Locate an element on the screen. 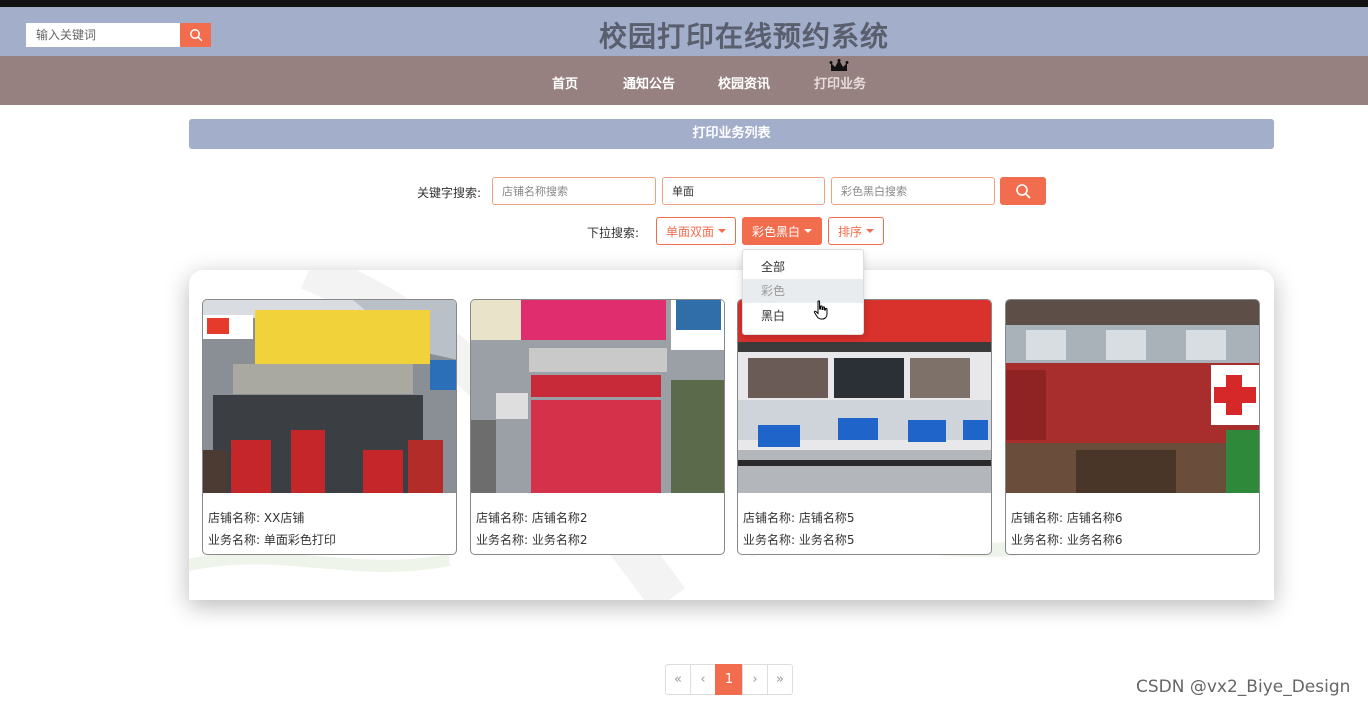 The width and height of the screenshot is (1368, 706). page-next-button: › is located at coordinates (755, 679).